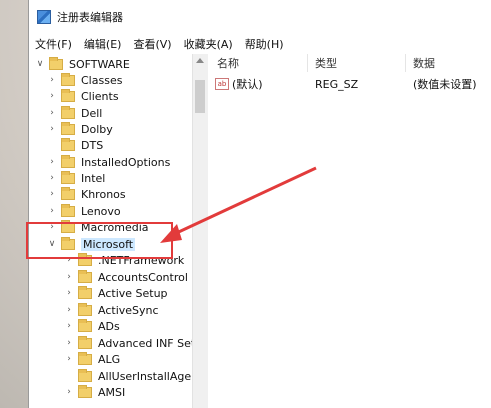 The width and height of the screenshot is (491, 408). What do you see at coordinates (86, 194) in the screenshot?
I see `tree-node: › Khronos` at bounding box center [86, 194].